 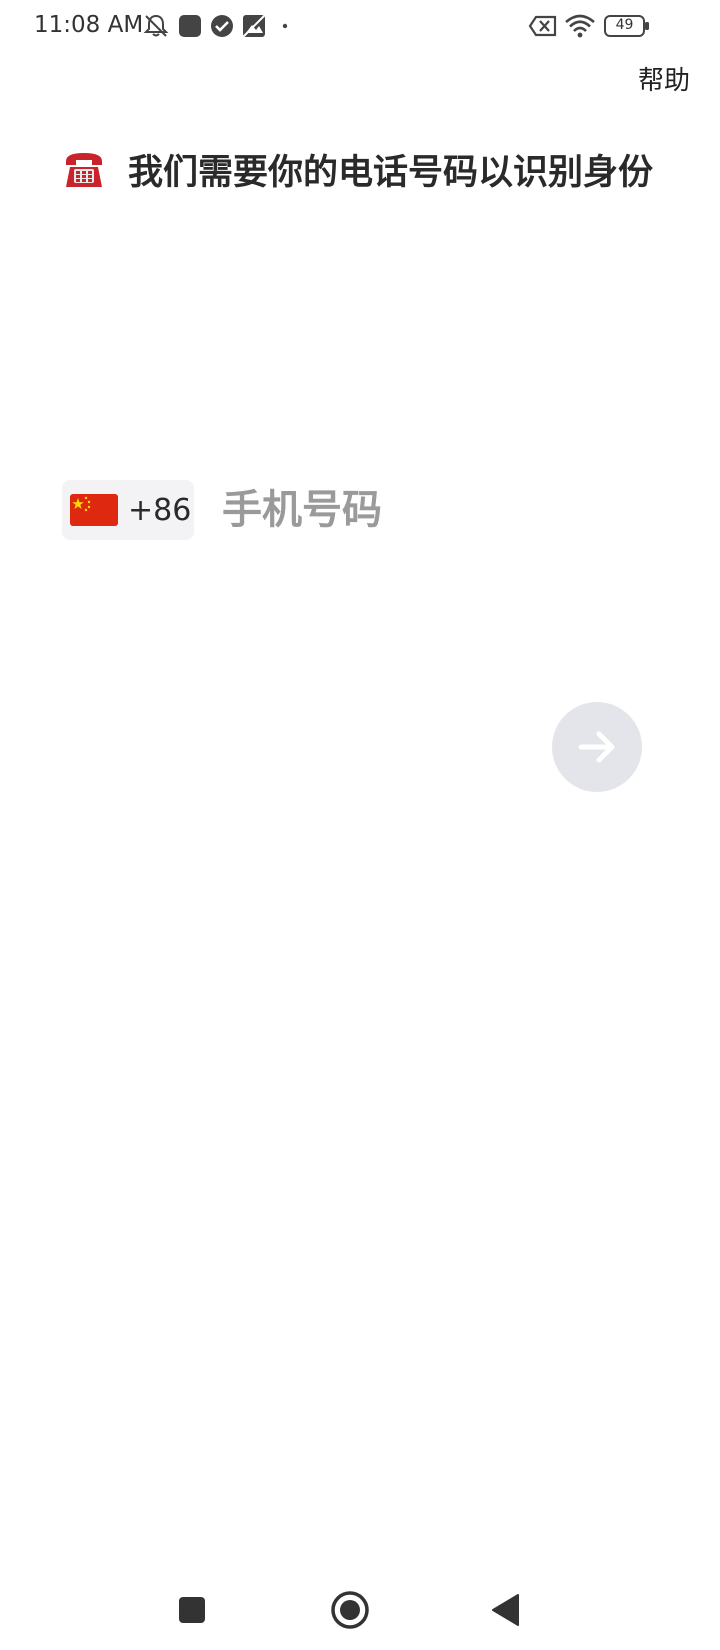 I want to click on battery-icon: 49, so click(x=626, y=26).